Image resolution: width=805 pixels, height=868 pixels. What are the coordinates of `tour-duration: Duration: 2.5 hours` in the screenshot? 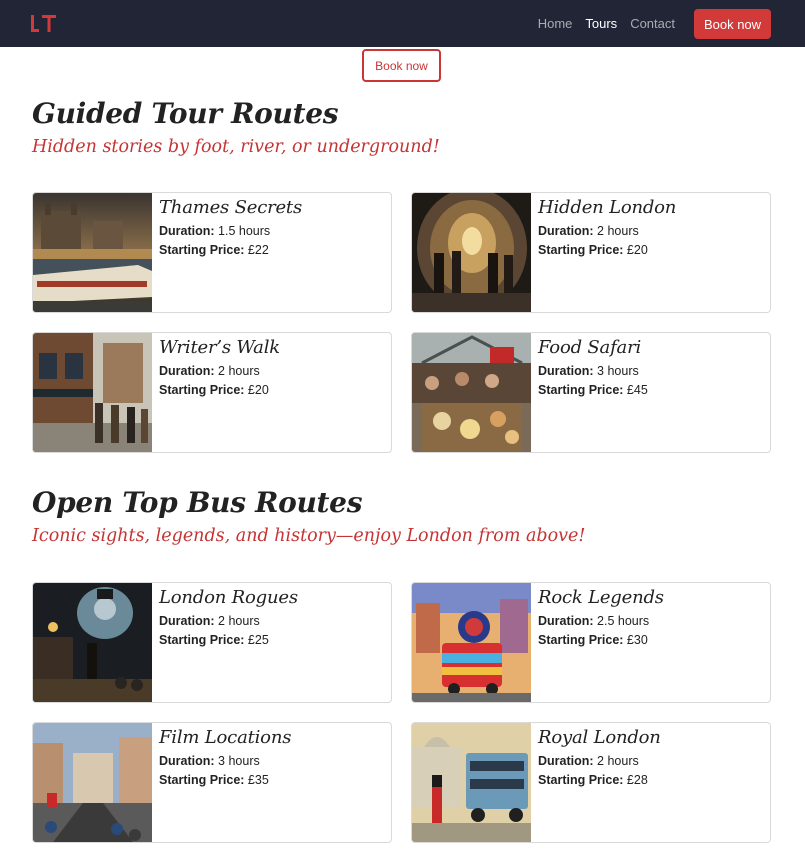 It's located at (601, 621).